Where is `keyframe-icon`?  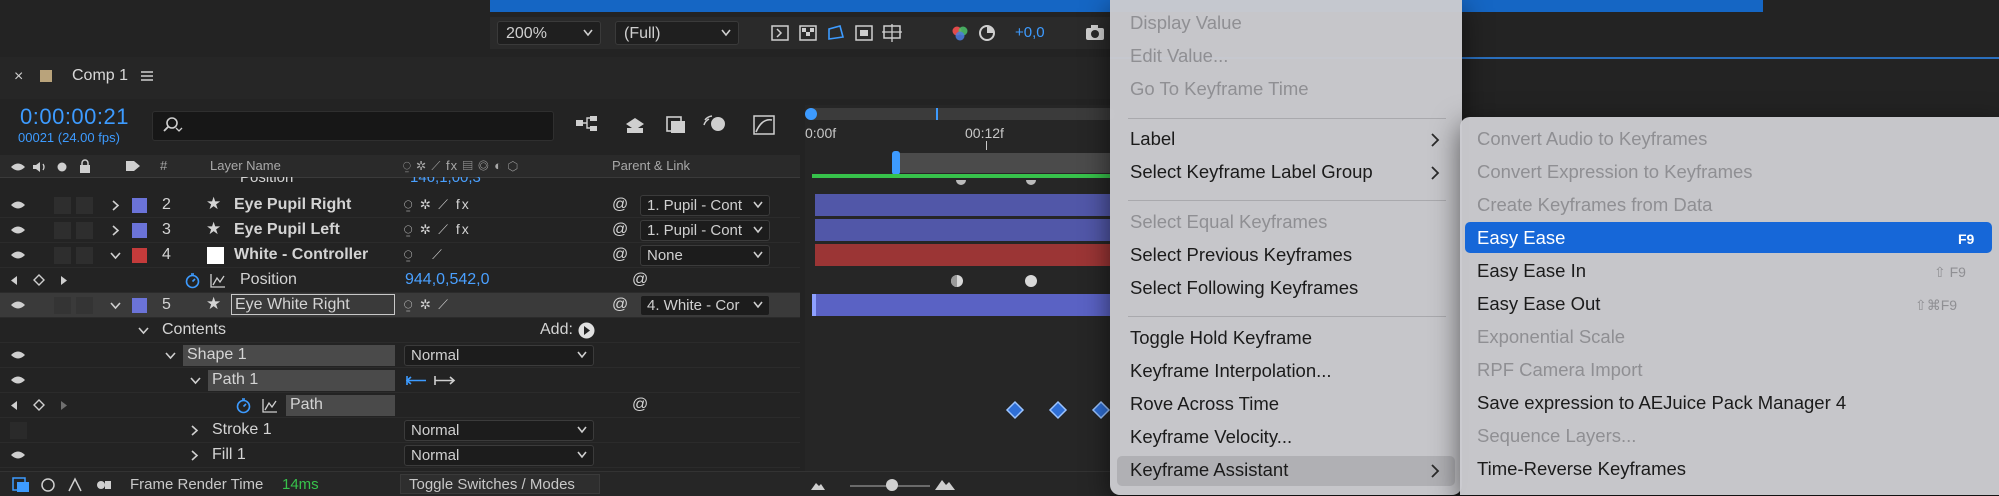 keyframe-icon is located at coordinates (1031, 281).